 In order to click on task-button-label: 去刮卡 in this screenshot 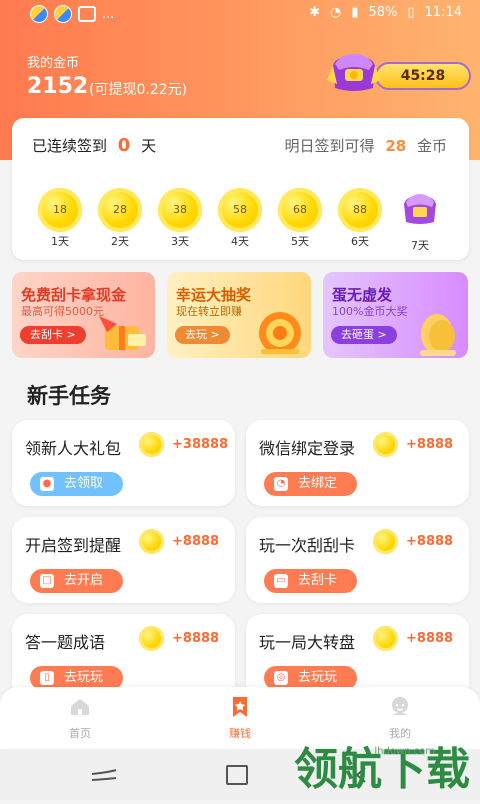, I will do `click(318, 580)`.